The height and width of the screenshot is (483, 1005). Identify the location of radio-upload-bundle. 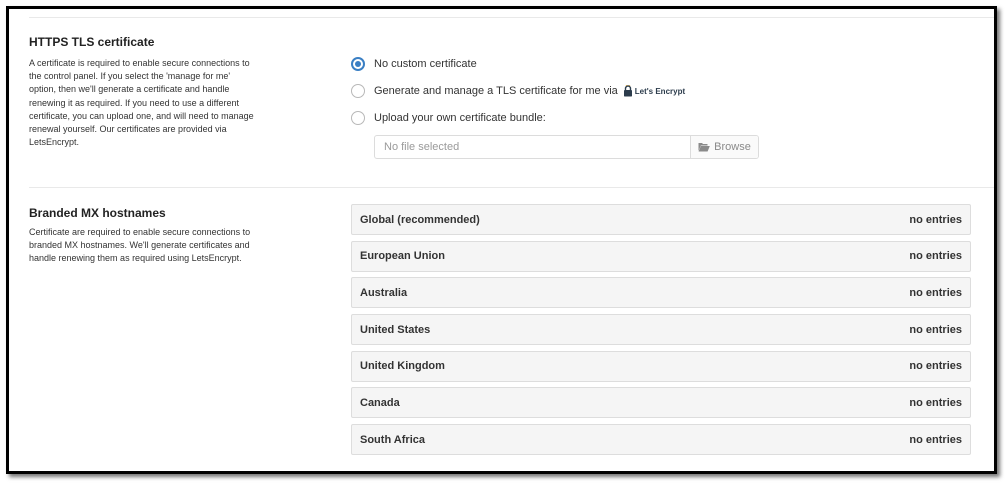
(358, 118).